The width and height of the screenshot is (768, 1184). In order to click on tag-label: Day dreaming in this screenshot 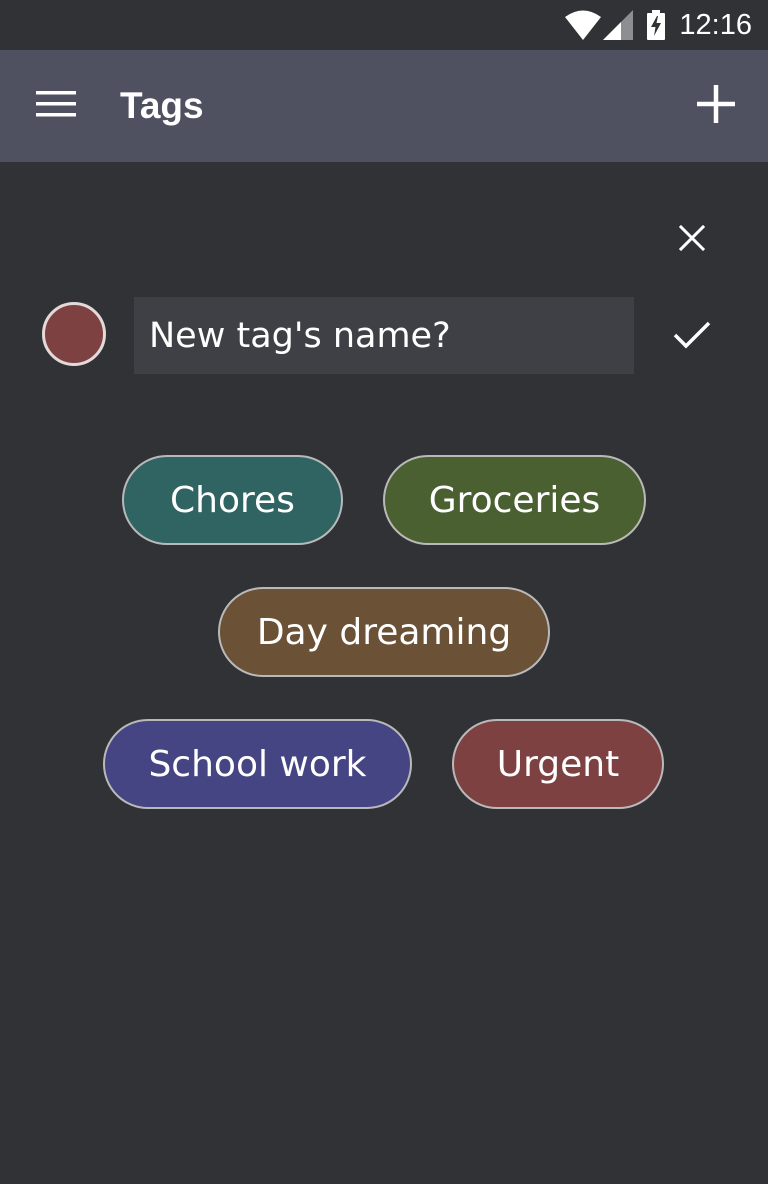, I will do `click(384, 632)`.